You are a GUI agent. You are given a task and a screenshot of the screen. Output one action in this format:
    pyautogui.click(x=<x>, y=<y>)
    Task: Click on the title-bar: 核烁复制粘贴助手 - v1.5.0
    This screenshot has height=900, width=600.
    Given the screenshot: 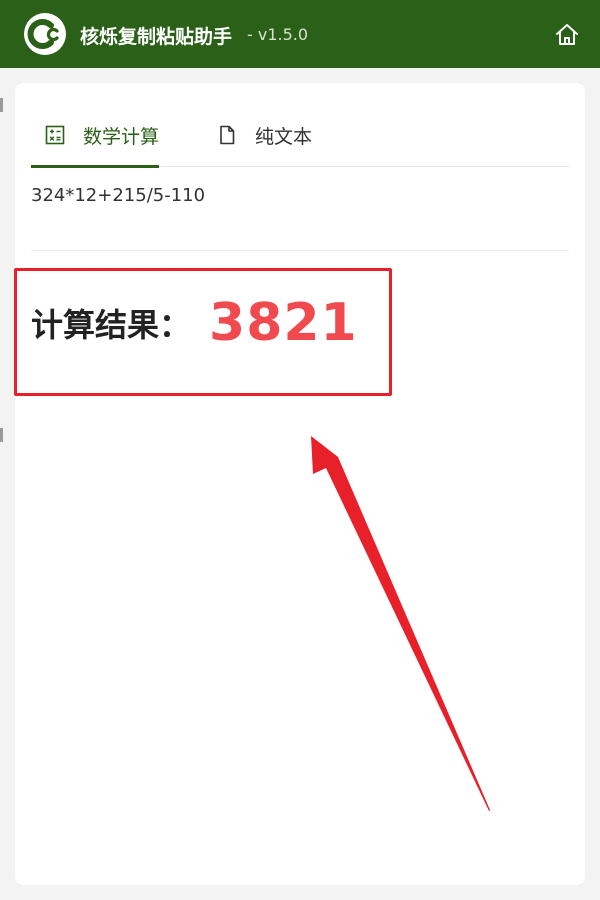 What is the action you would take?
    pyautogui.click(x=300, y=34)
    